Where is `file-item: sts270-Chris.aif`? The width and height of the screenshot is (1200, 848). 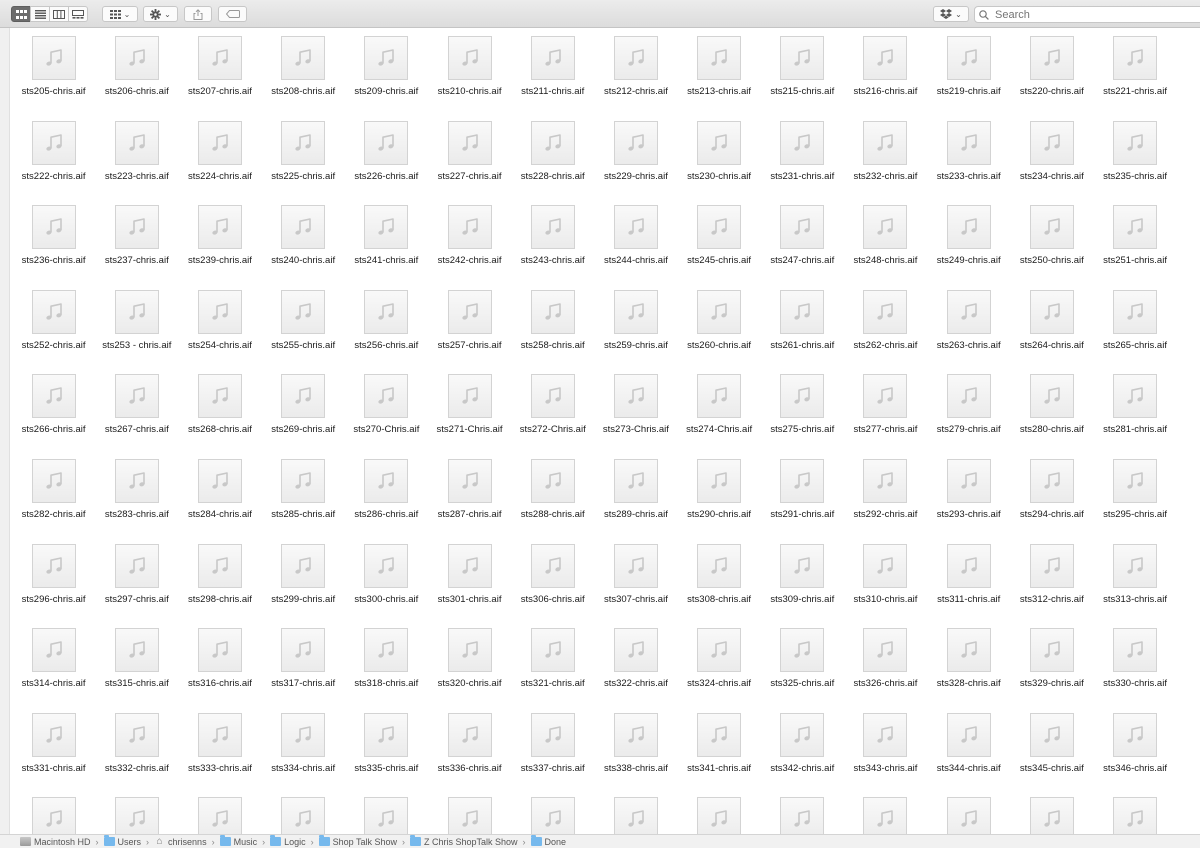 file-item: sts270-Chris.aif is located at coordinates (386, 416).